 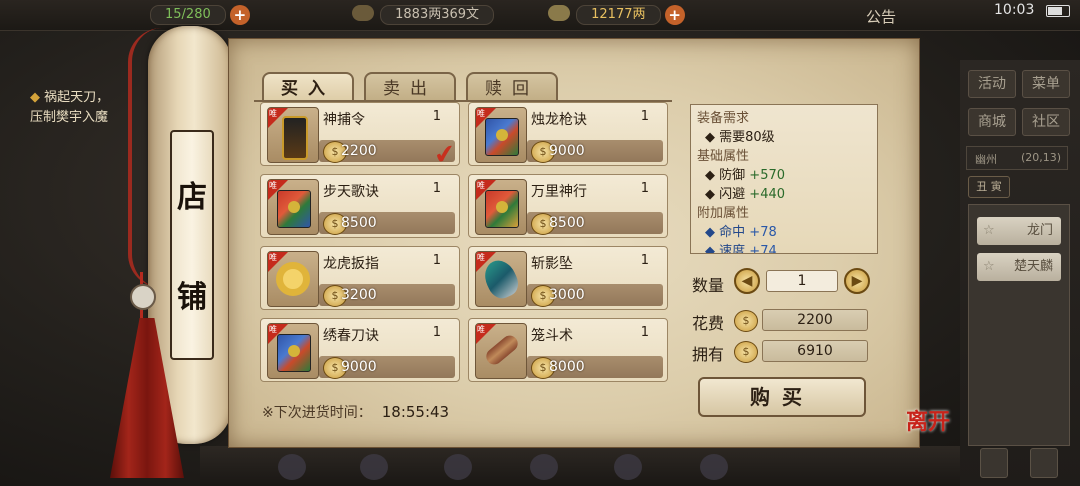 I want to click on tab-sell: 卖出, so click(x=410, y=87).